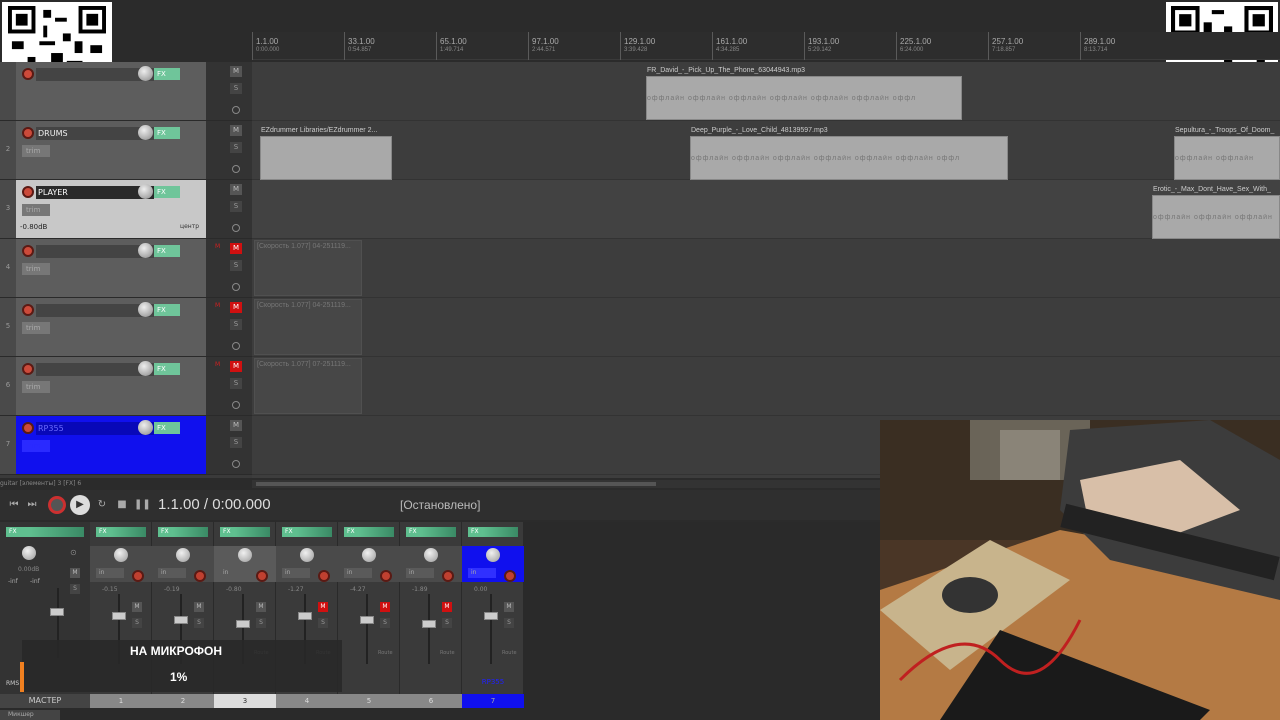 The width and height of the screenshot is (1280, 720). What do you see at coordinates (431, 701) in the screenshot?
I see `channel-number: 6` at bounding box center [431, 701].